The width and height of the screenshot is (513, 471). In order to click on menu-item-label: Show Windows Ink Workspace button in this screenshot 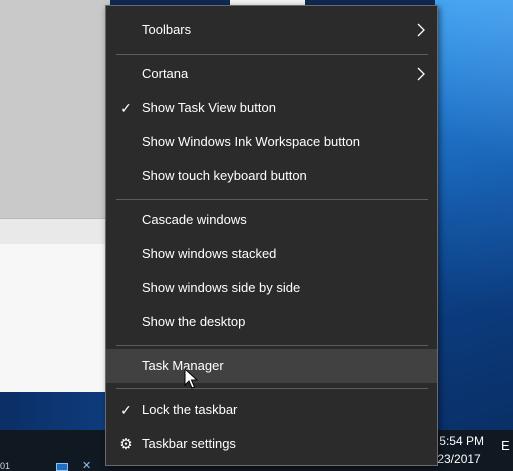, I will do `click(251, 141)`.